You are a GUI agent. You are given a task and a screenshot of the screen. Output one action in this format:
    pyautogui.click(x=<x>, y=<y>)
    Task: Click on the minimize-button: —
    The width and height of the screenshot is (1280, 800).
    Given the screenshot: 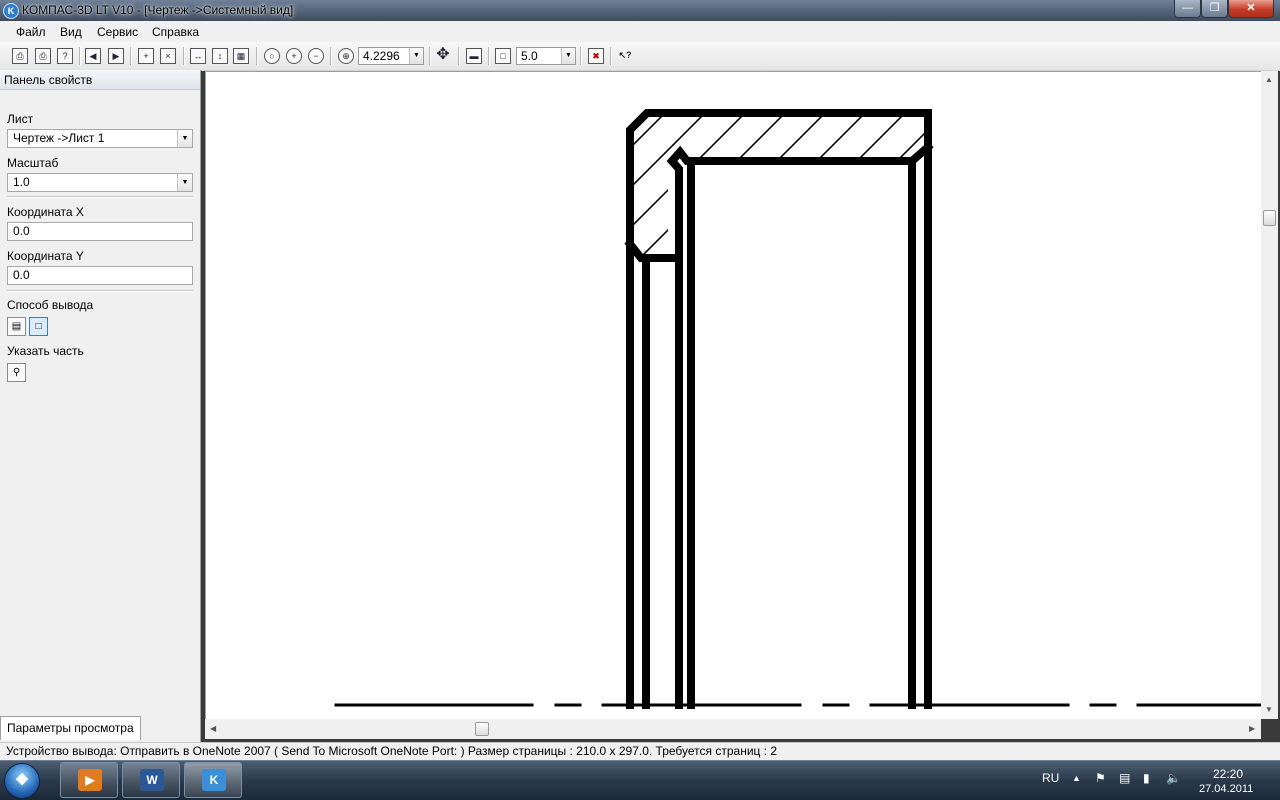 What is the action you would take?
    pyautogui.click(x=1187, y=9)
    